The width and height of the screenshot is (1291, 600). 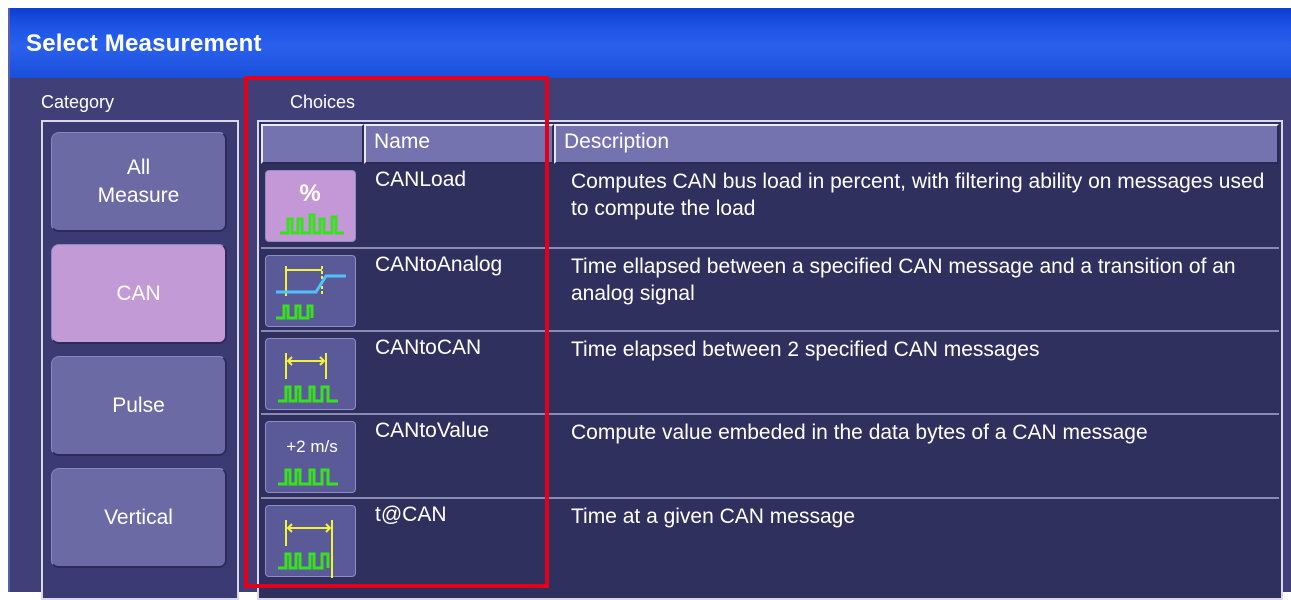 I want to click on category-button-label: Pulse, so click(x=138, y=405).